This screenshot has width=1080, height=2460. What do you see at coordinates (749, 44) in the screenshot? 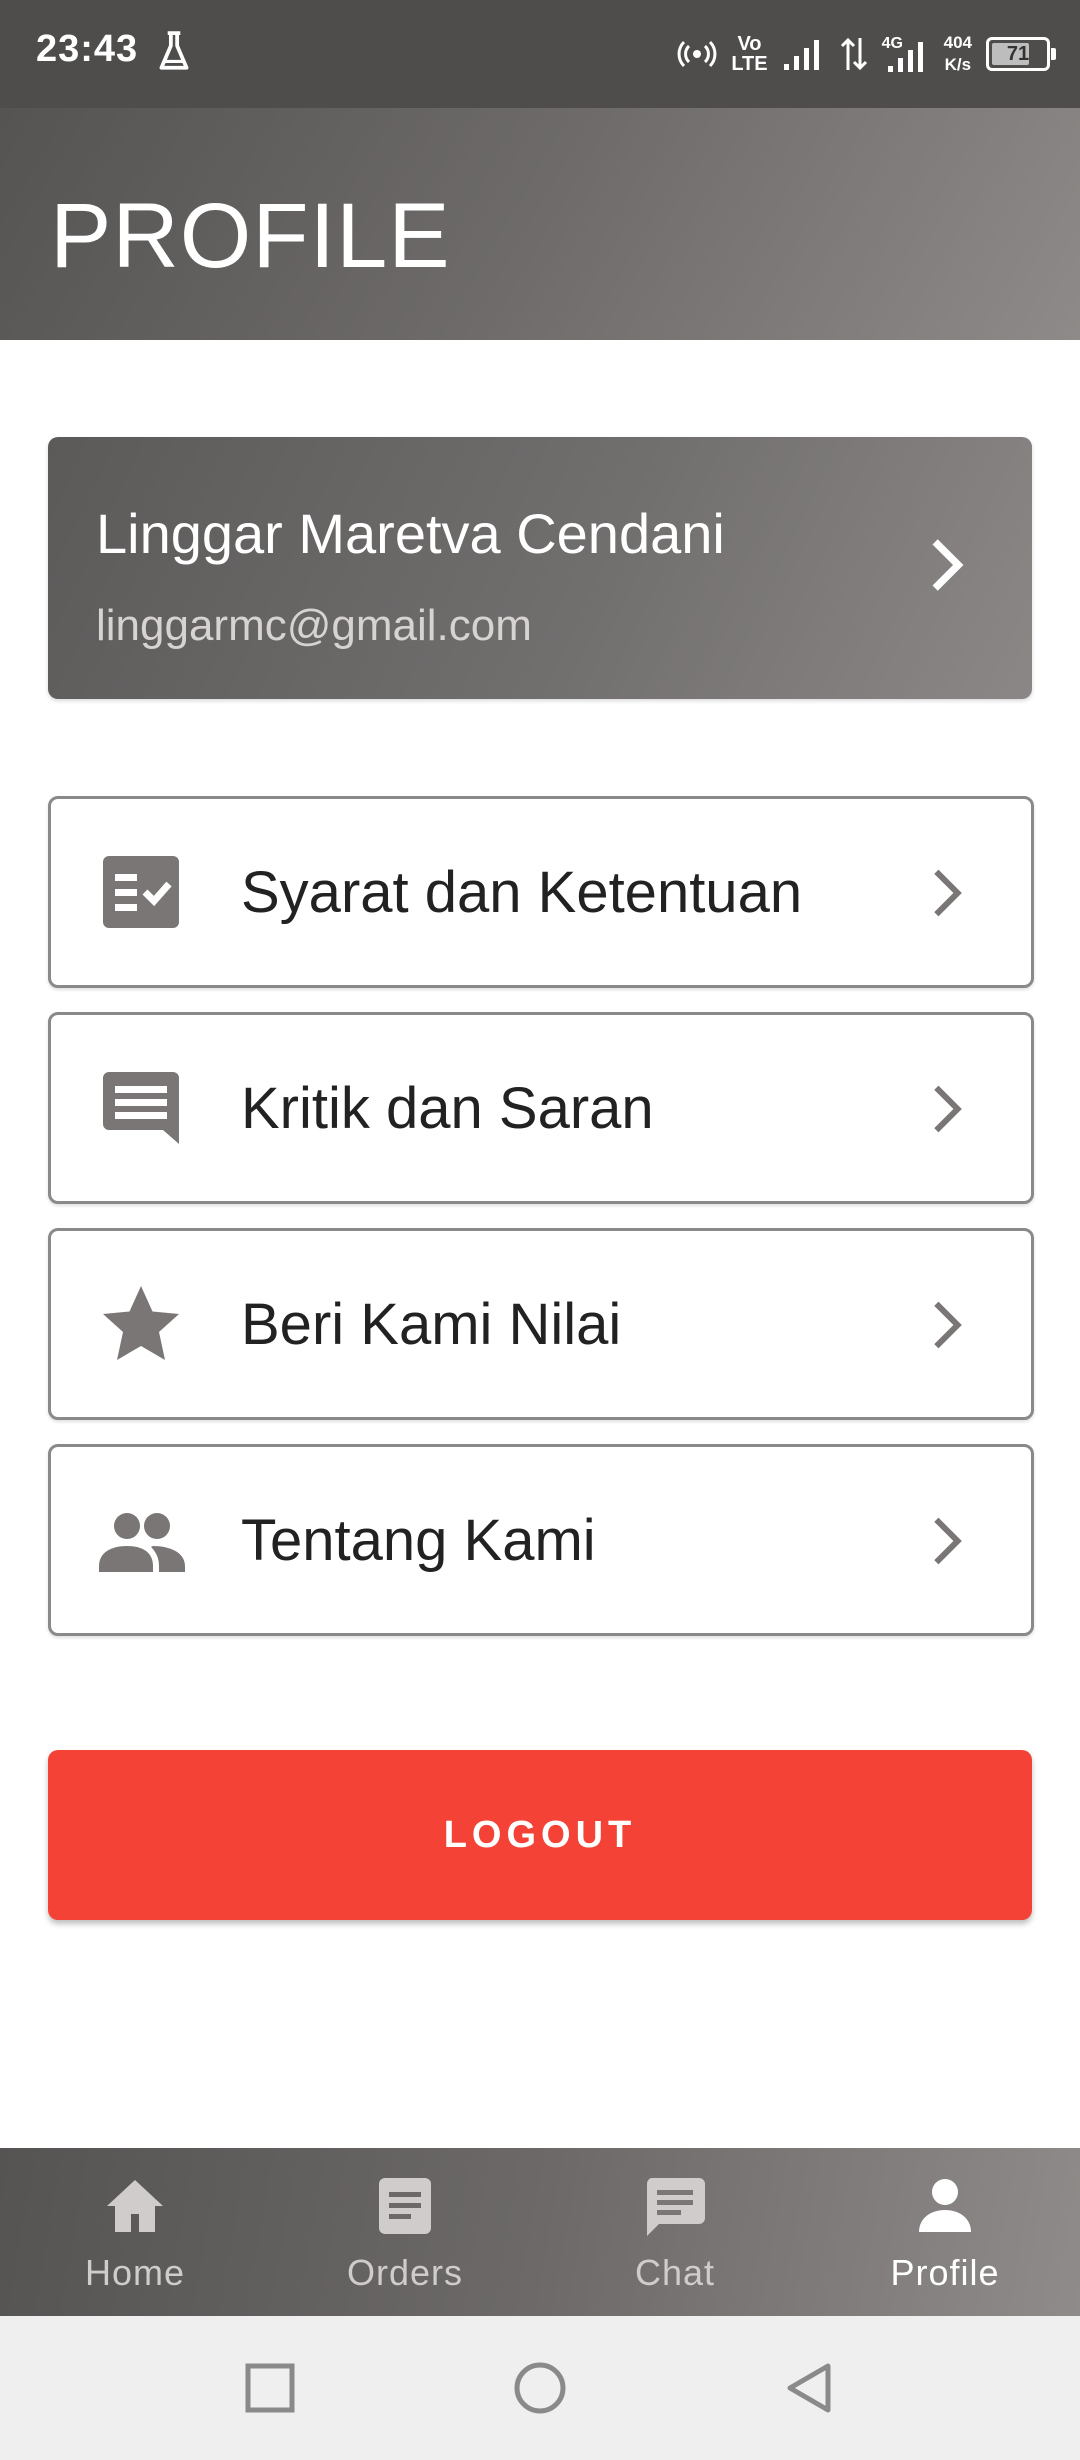
I see `volte-top: Vo` at bounding box center [749, 44].